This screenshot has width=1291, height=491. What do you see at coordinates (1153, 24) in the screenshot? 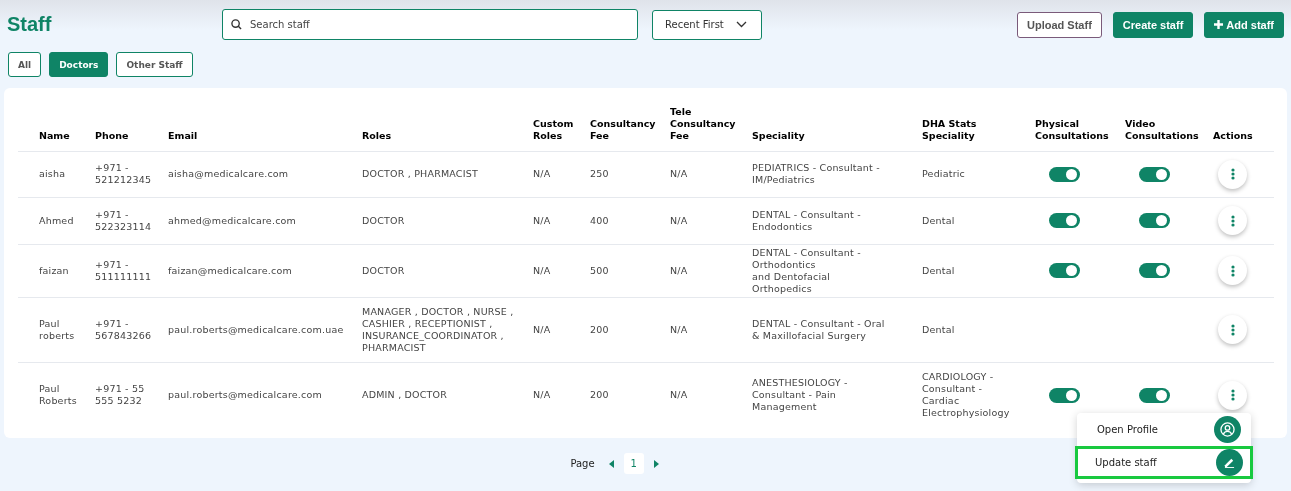
I see `create-staff-button: Create staff` at bounding box center [1153, 24].